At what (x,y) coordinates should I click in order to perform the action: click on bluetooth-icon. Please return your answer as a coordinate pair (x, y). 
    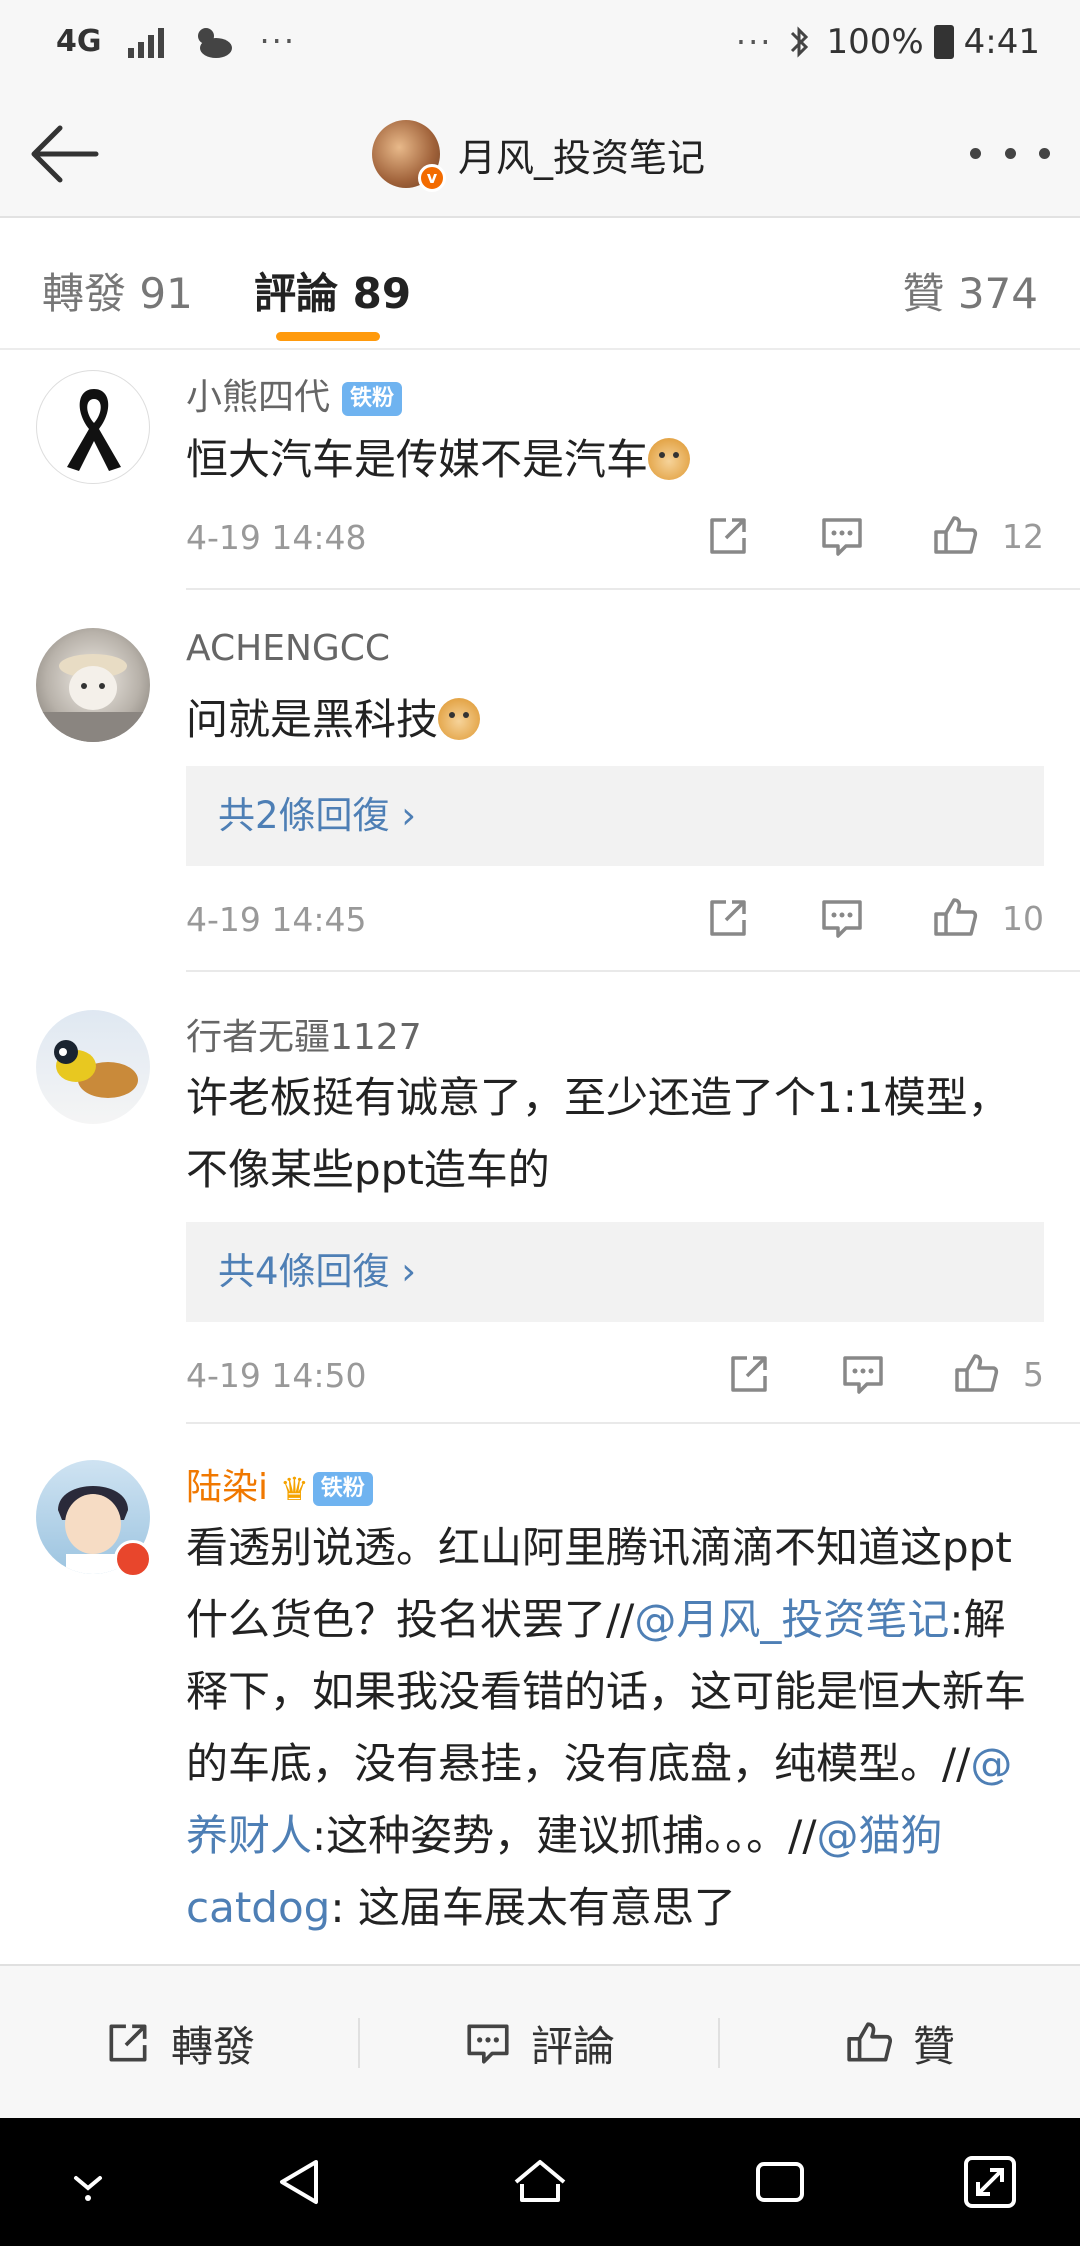
    Looking at the image, I should click on (800, 42).